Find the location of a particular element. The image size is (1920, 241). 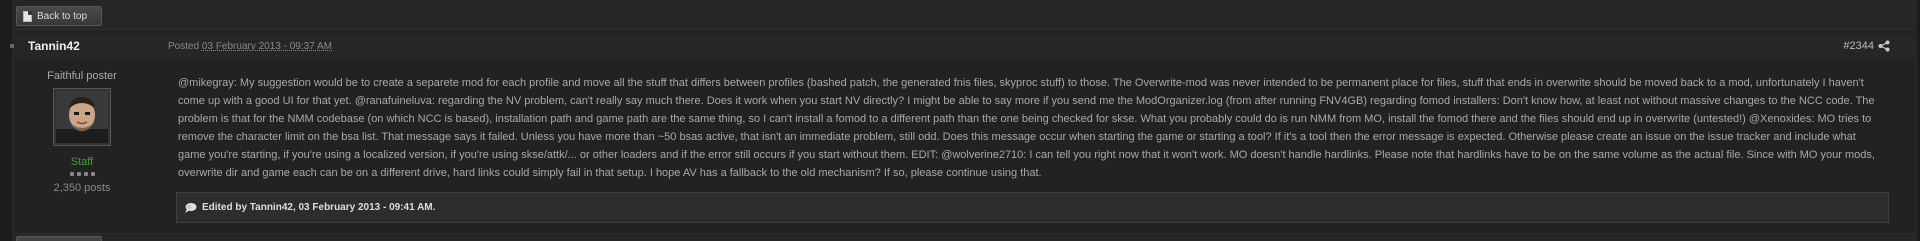

bottom-back-to-top-button is located at coordinates (59, 238).